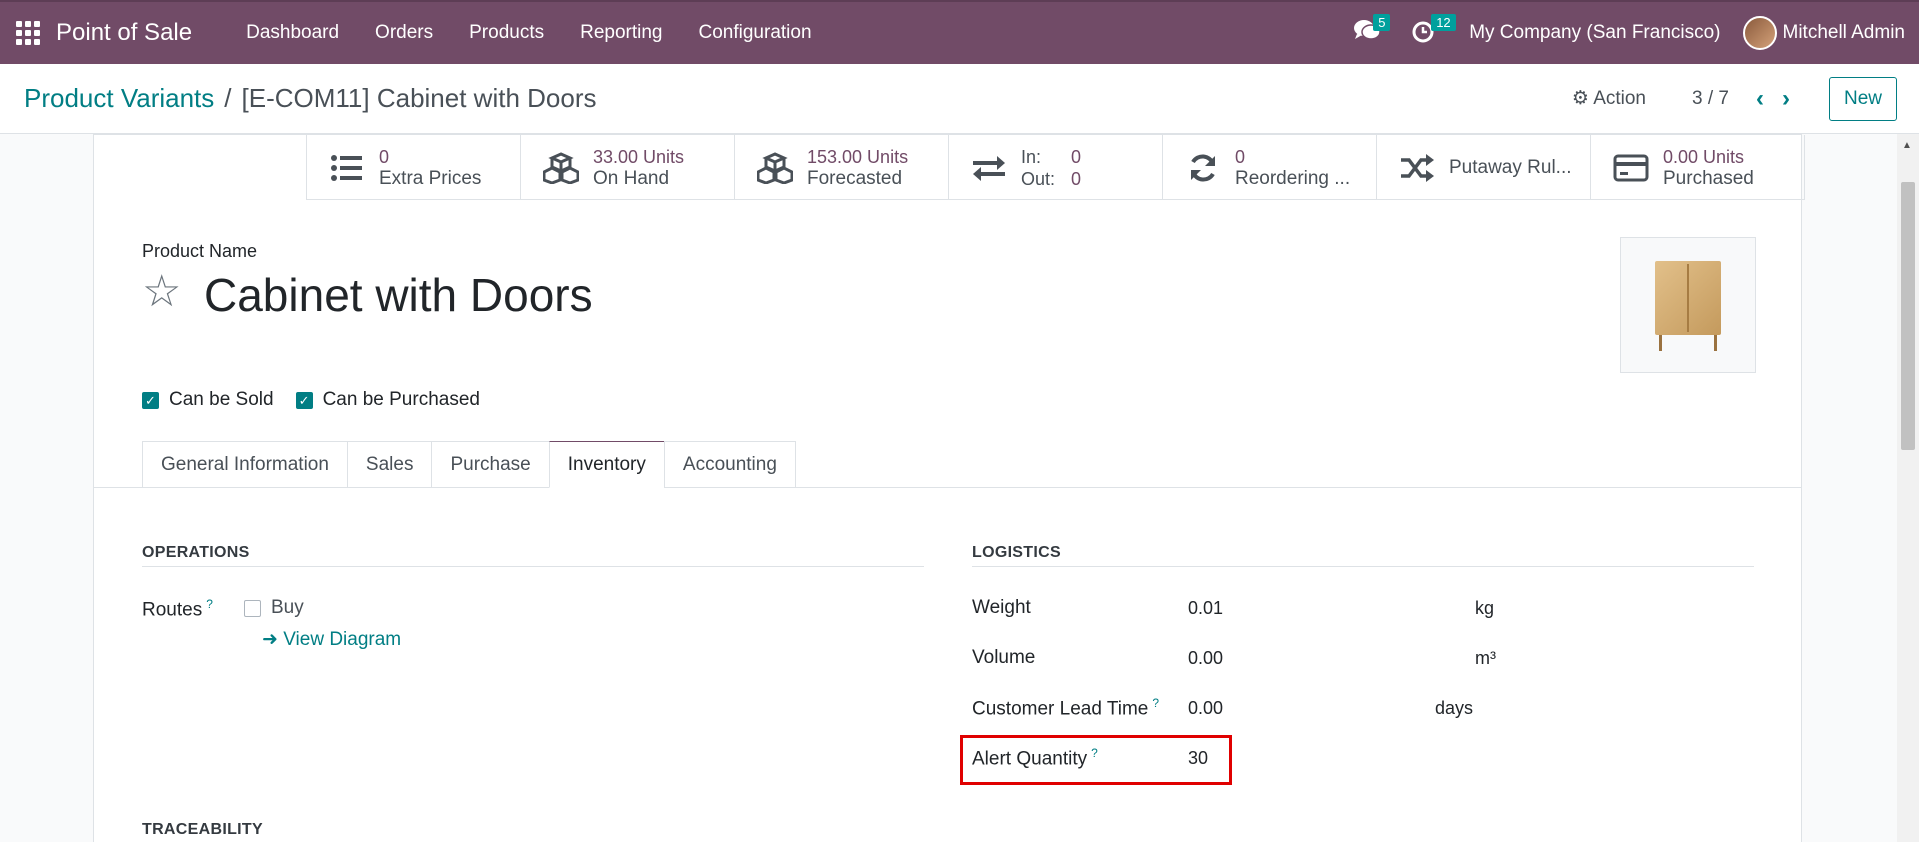 The height and width of the screenshot is (842, 1919). What do you see at coordinates (287, 607) in the screenshot?
I see `route-buy-label: Buy` at bounding box center [287, 607].